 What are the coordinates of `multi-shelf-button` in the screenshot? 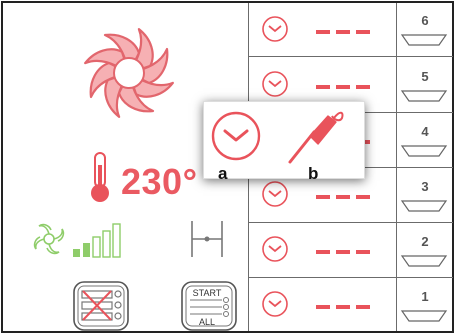 It's located at (101, 308).